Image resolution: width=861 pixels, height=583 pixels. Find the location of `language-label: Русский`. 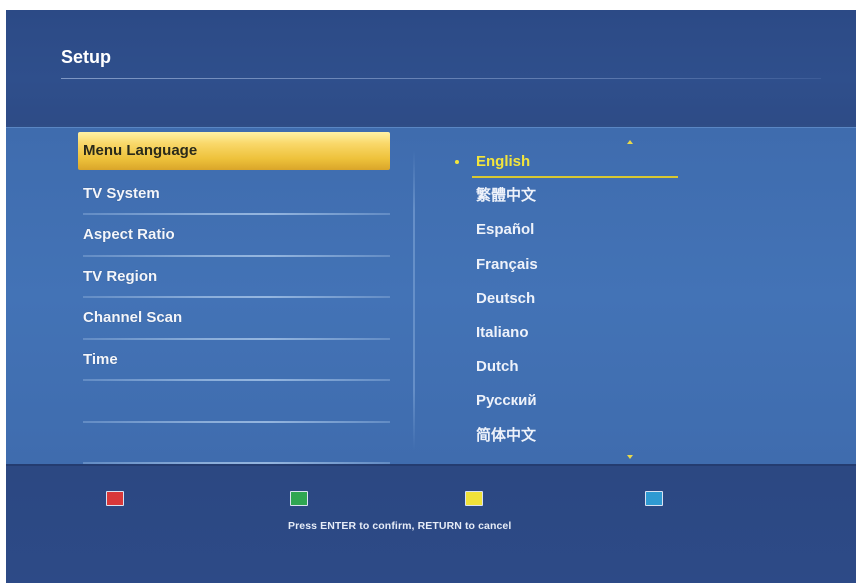

language-label: Русский is located at coordinates (506, 401).